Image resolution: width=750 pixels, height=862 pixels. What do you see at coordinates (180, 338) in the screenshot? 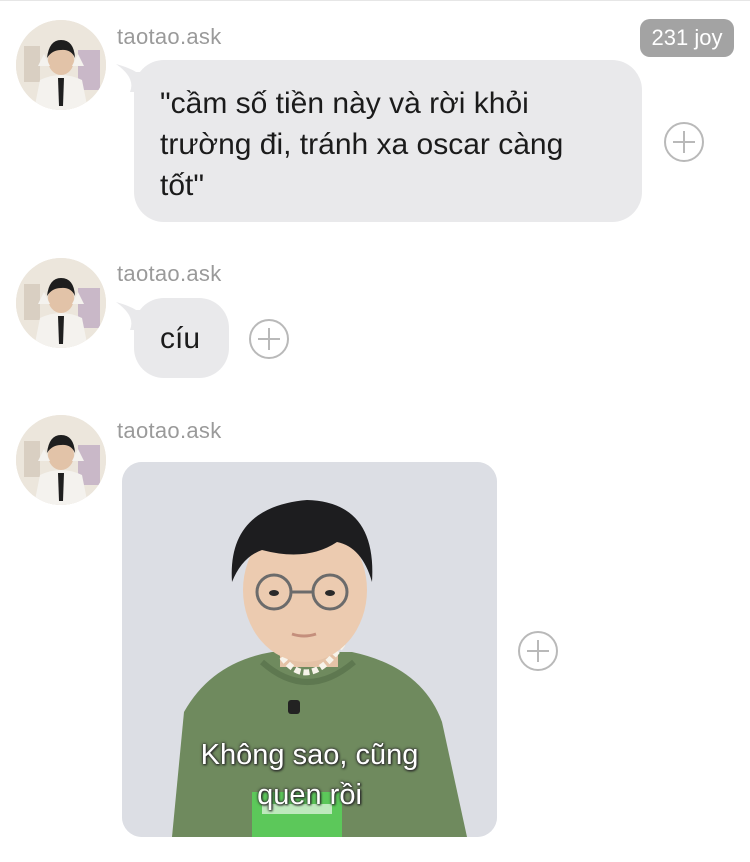
I see `message-text: cíu` at bounding box center [180, 338].